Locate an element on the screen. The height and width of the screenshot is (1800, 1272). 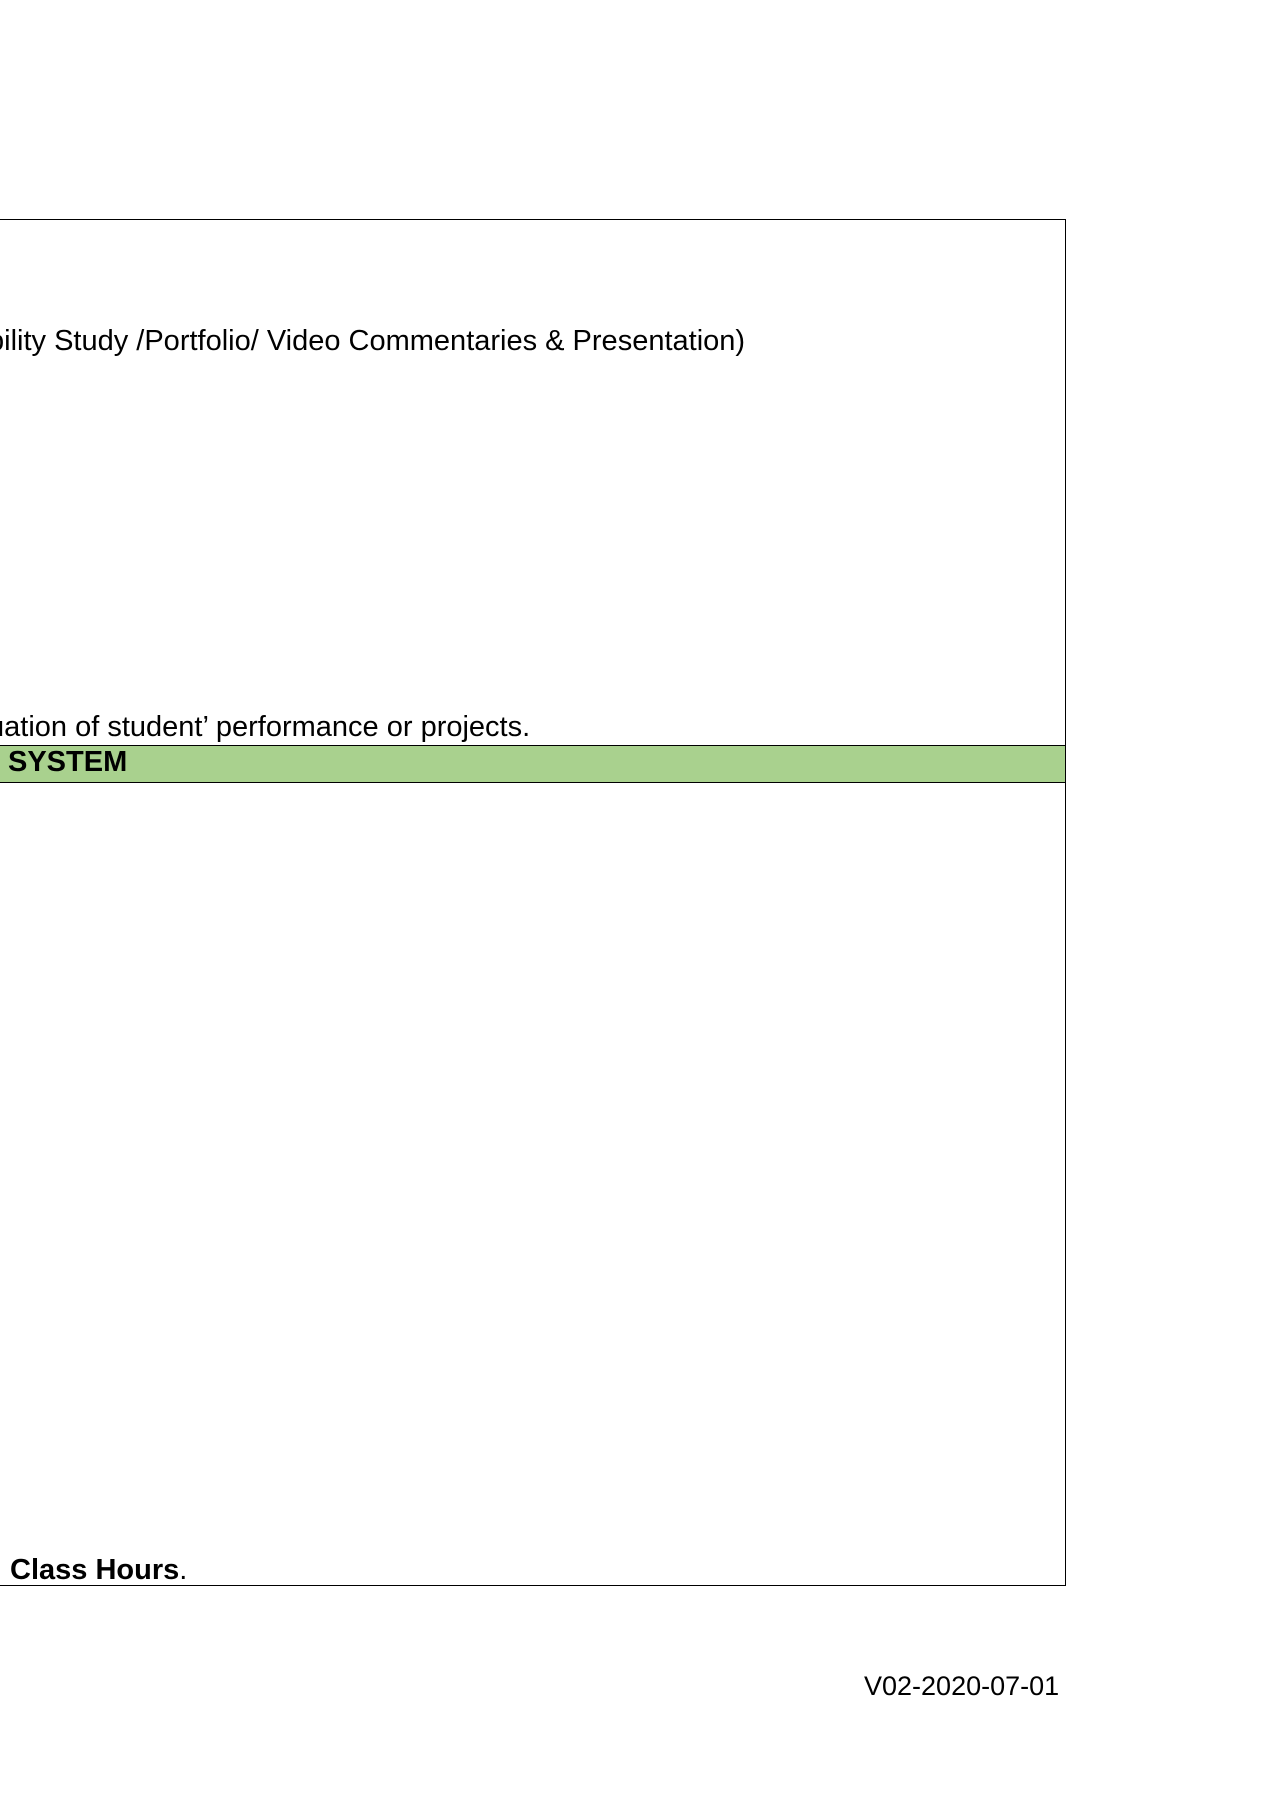
class-hours-label: Class Hours is located at coordinates (95, 1570).